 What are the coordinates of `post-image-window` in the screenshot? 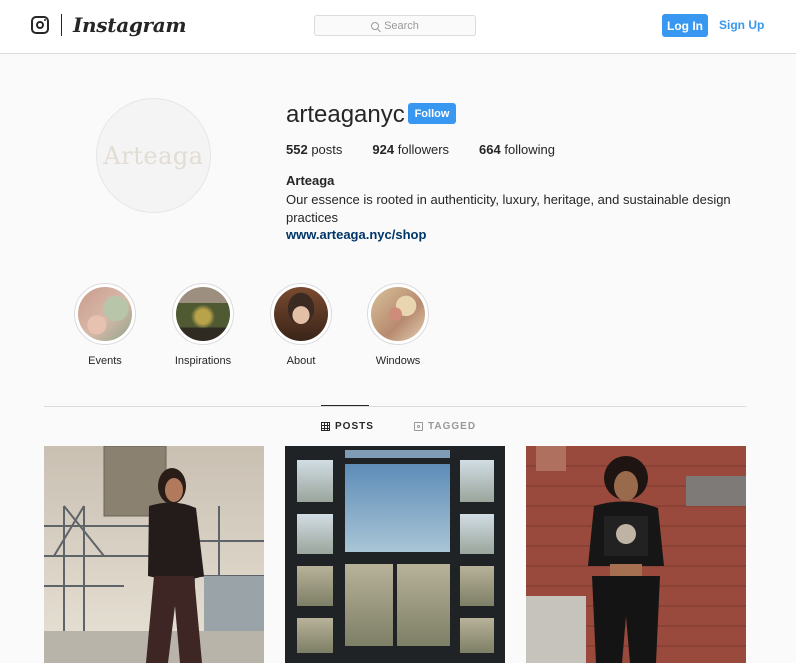 It's located at (395, 554).